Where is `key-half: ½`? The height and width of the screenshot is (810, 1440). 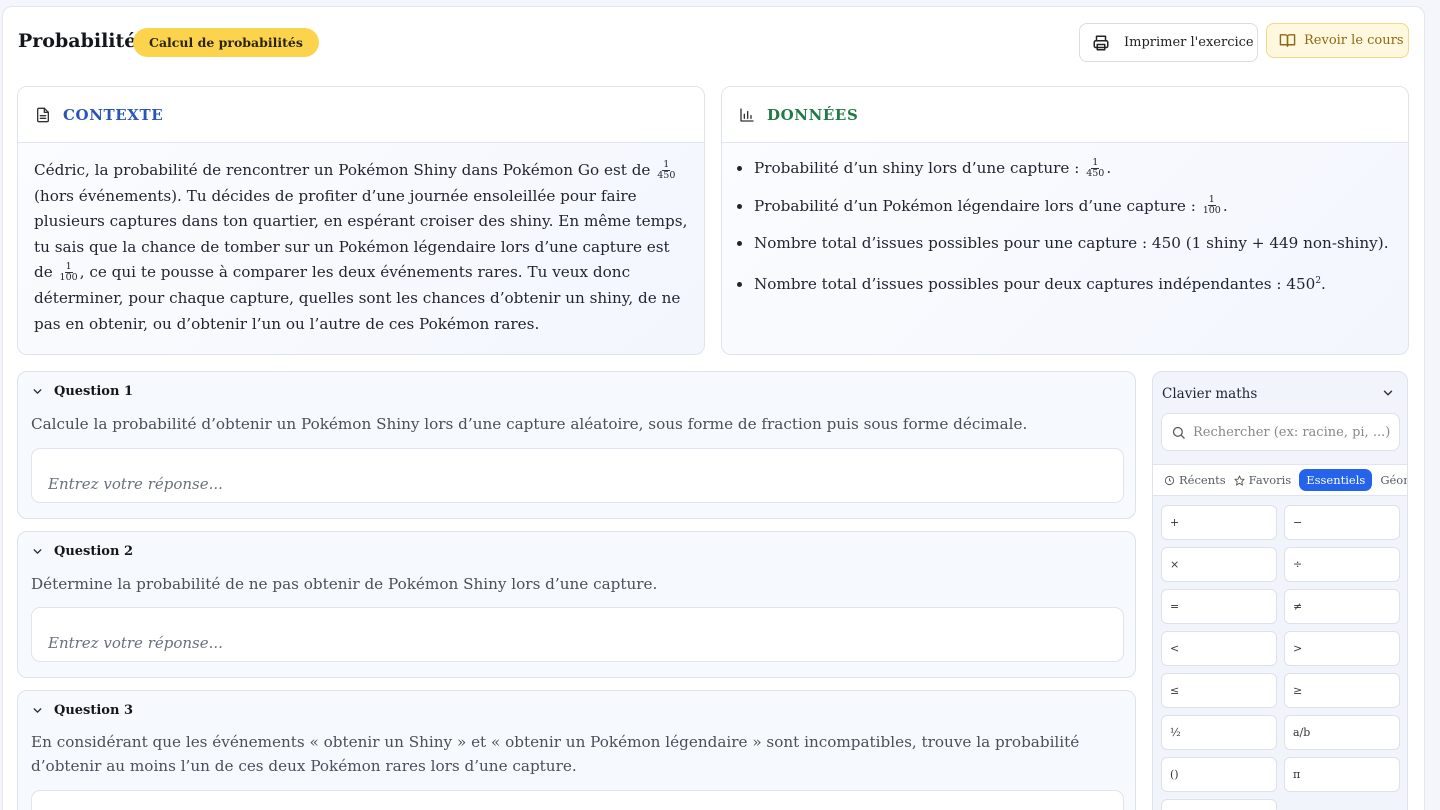 key-half: ½ is located at coordinates (1219, 732).